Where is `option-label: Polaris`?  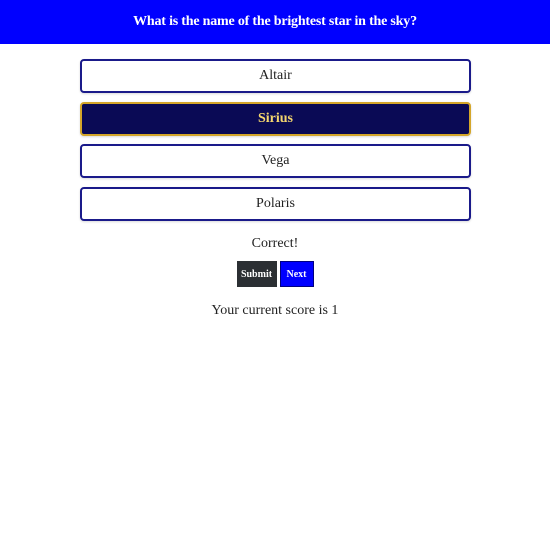 option-label: Polaris is located at coordinates (275, 203).